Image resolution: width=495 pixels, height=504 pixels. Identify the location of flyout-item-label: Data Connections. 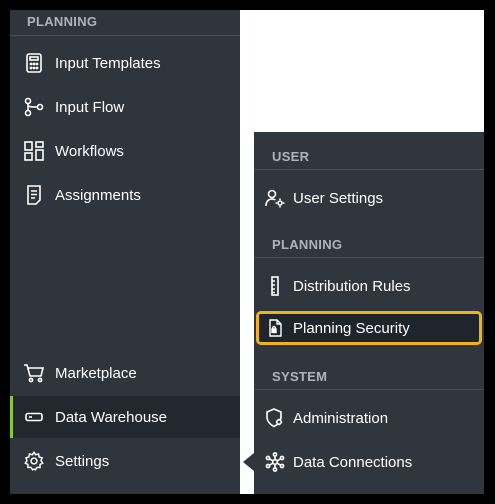
(353, 462).